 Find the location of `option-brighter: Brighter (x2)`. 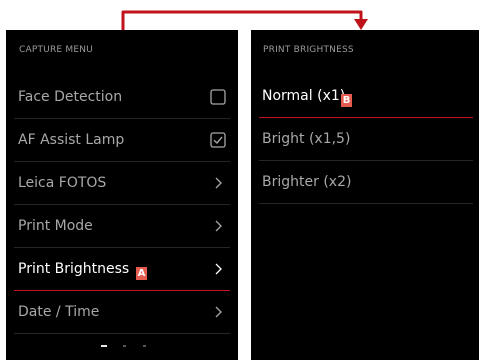

option-brighter: Brighter (x2) is located at coordinates (366, 182).